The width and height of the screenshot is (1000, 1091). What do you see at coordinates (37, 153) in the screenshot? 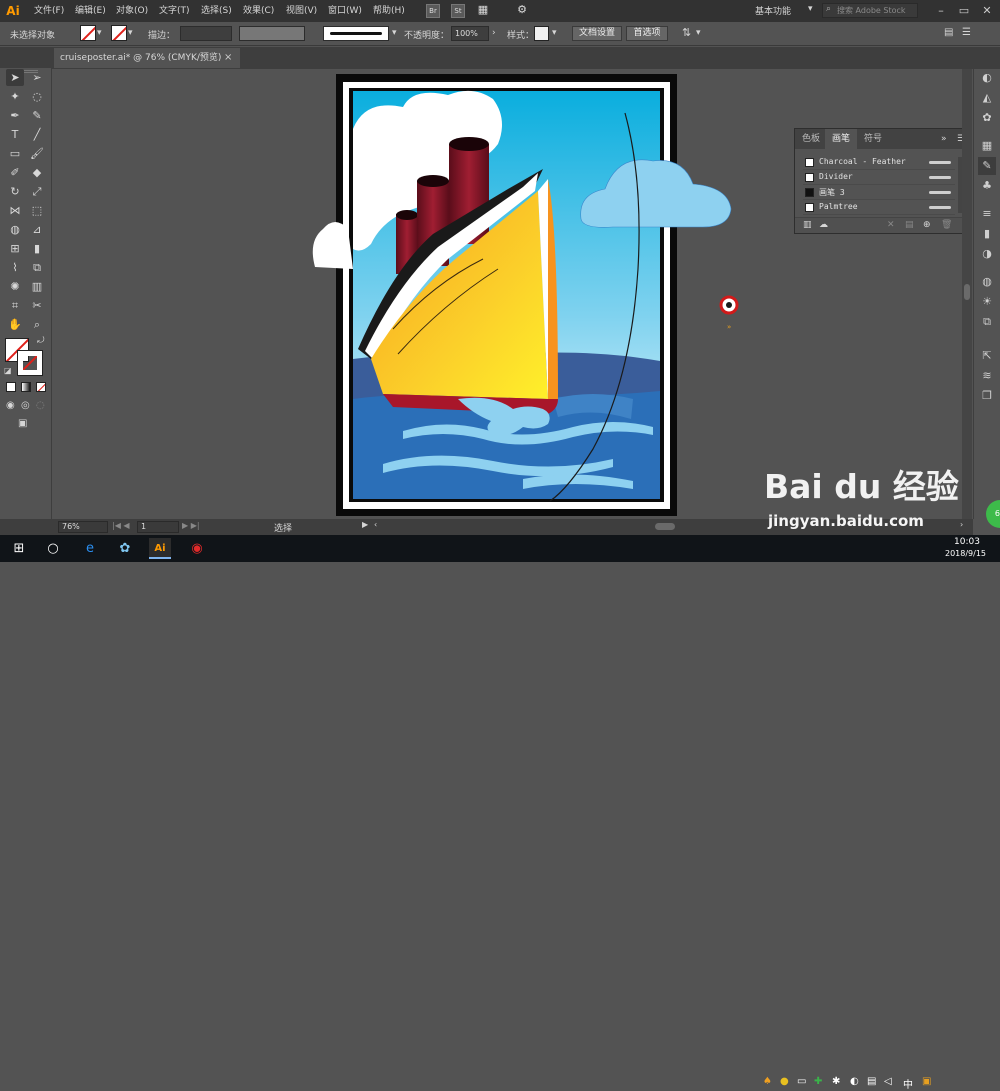
I see `paintbrush-tool-icon: 🖌` at bounding box center [37, 153].